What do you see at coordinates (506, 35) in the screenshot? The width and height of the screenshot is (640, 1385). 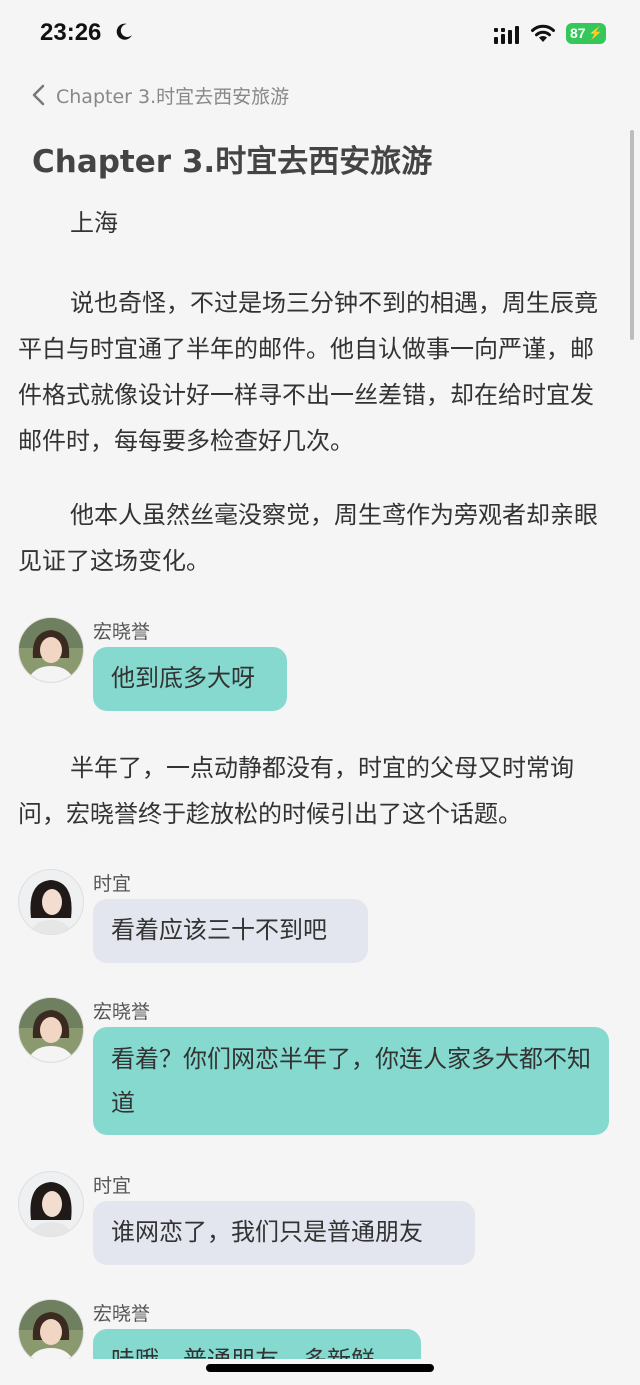 I see `cellular-signal-icon` at bounding box center [506, 35].